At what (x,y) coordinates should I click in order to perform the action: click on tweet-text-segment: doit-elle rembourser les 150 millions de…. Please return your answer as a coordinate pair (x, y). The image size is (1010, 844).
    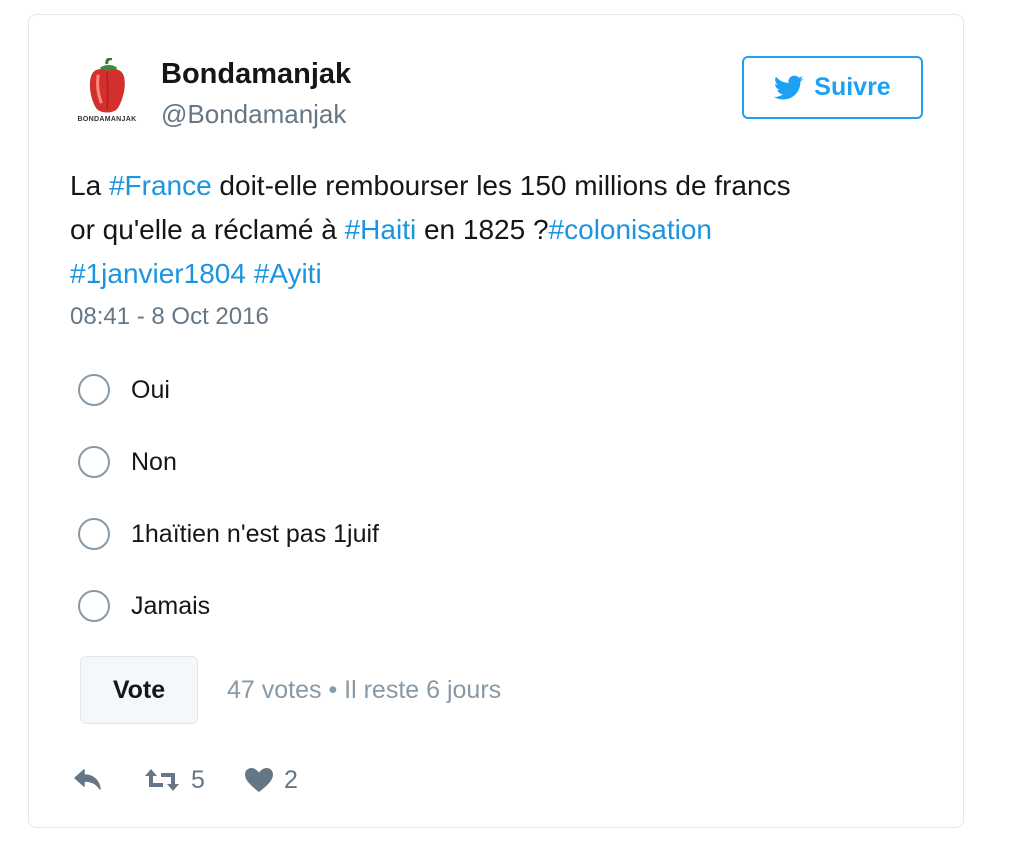
    Looking at the image, I should click on (501, 185).